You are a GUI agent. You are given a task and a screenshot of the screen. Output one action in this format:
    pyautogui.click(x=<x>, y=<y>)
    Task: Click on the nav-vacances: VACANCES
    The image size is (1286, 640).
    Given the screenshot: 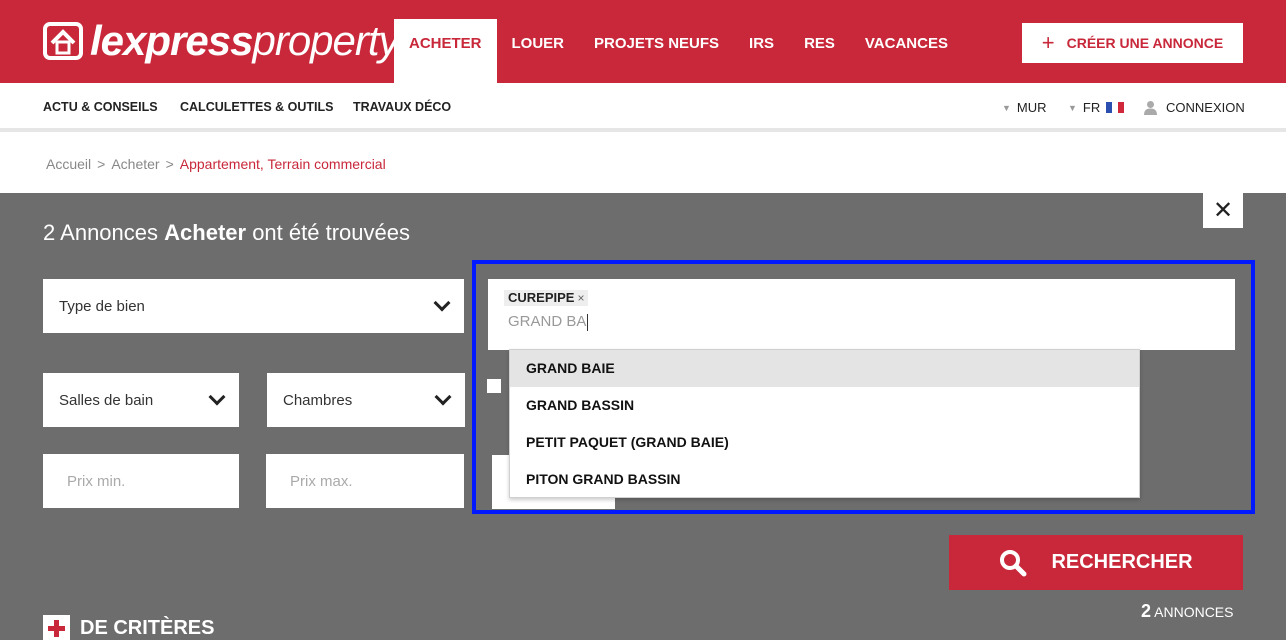 What is the action you would take?
    pyautogui.click(x=906, y=51)
    